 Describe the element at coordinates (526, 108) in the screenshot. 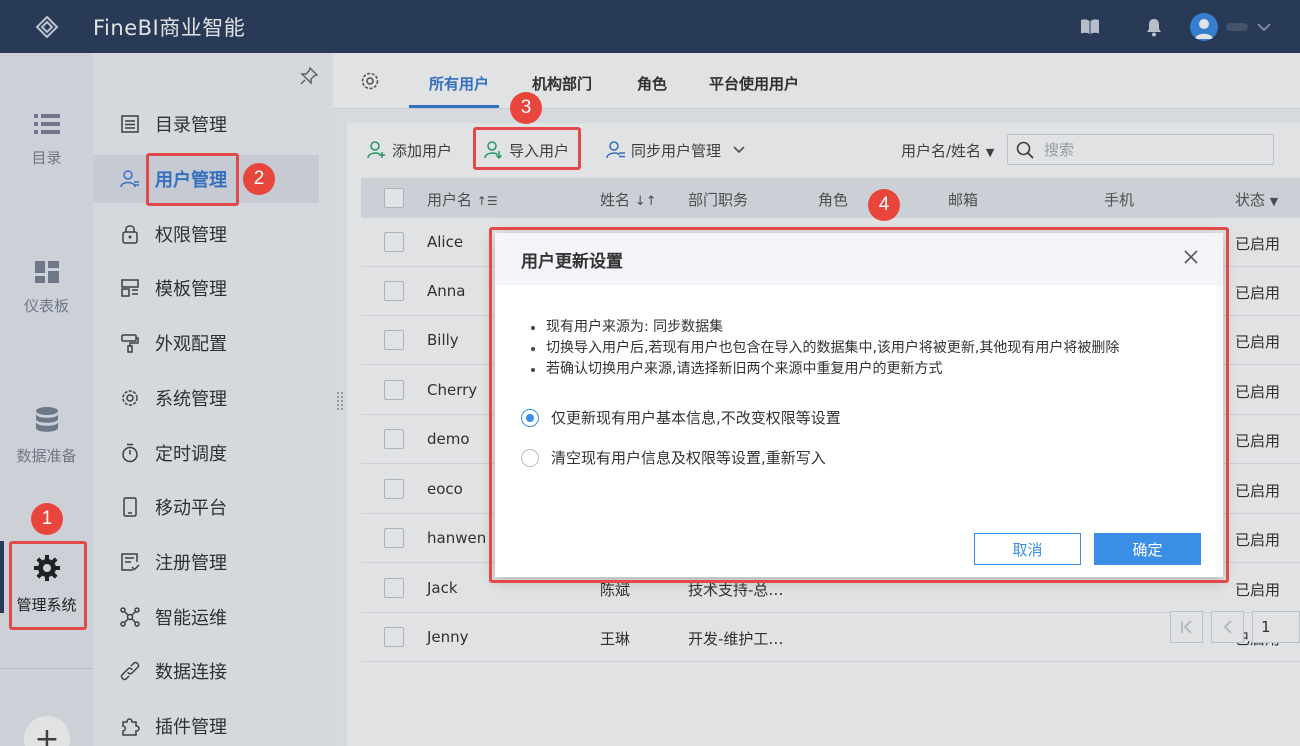

I see `annotation-number: 3` at that location.